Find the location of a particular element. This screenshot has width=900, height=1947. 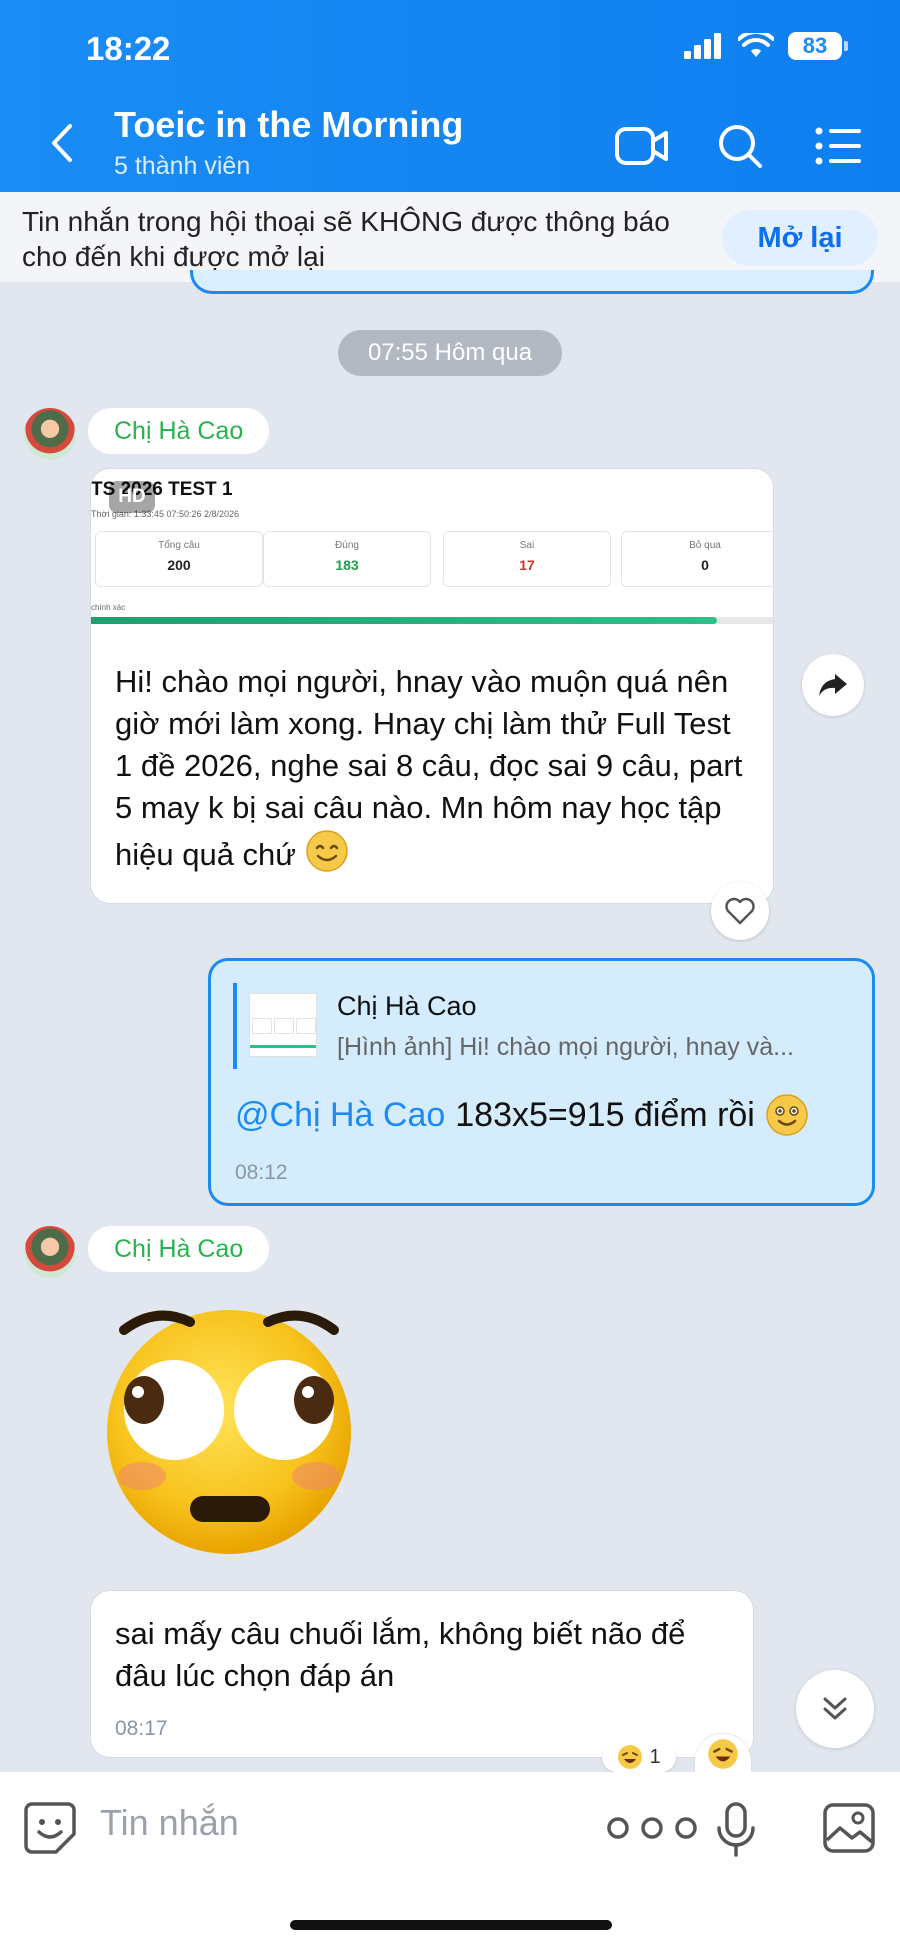

sticker-smile-icon is located at coordinates (50, 1828).